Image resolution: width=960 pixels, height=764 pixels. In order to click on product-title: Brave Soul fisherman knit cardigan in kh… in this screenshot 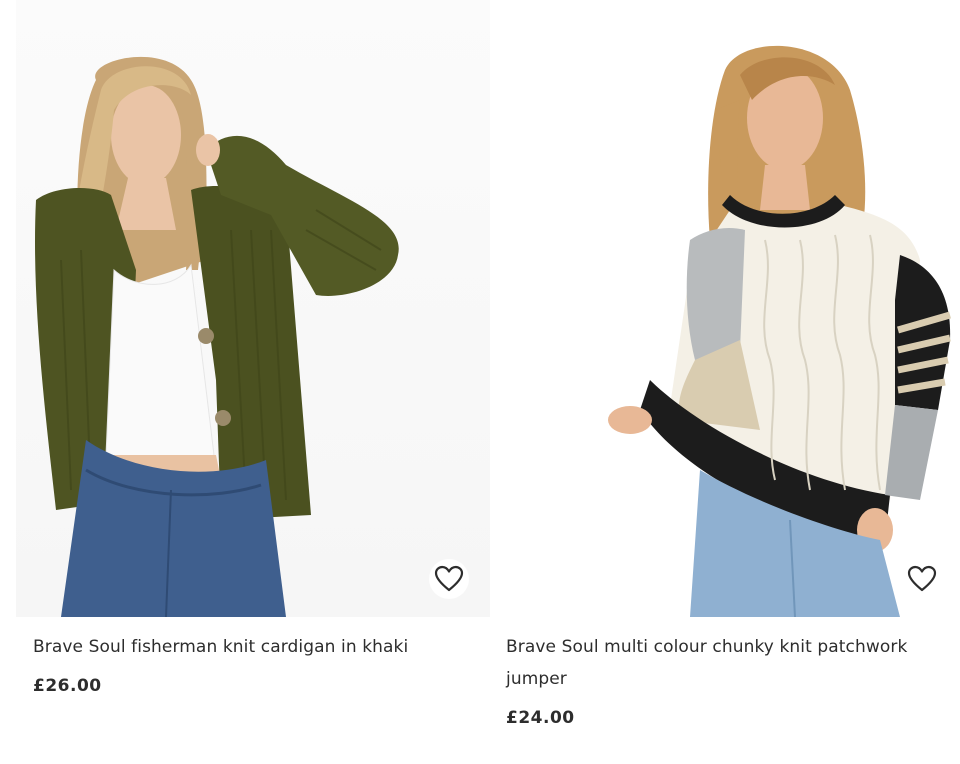, I will do `click(253, 647)`.